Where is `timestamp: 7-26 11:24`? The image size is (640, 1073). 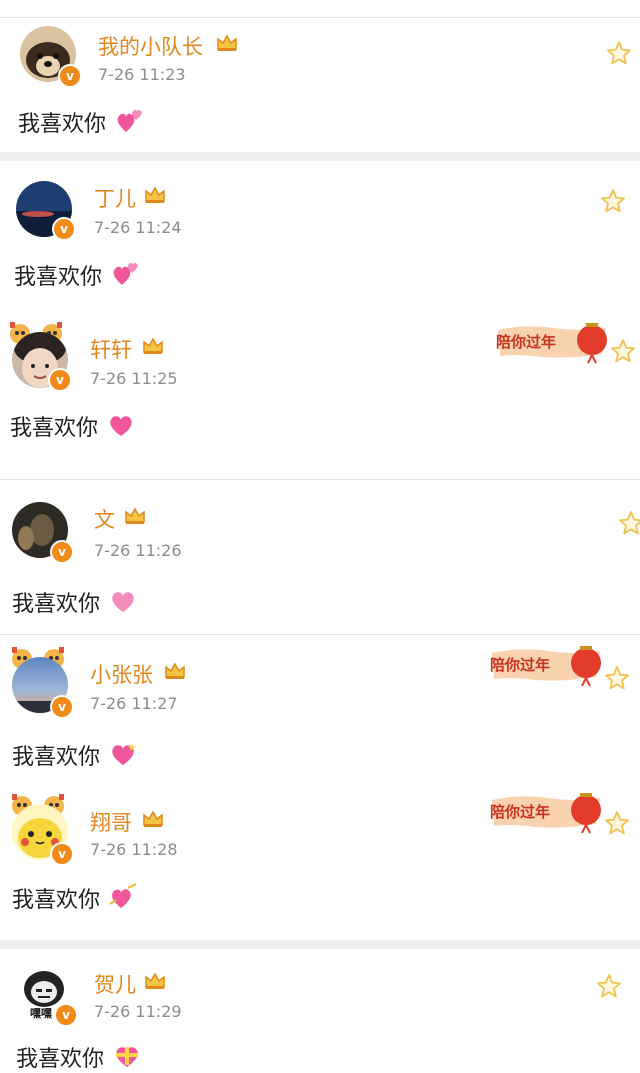
timestamp: 7-26 11:24 is located at coordinates (138, 227).